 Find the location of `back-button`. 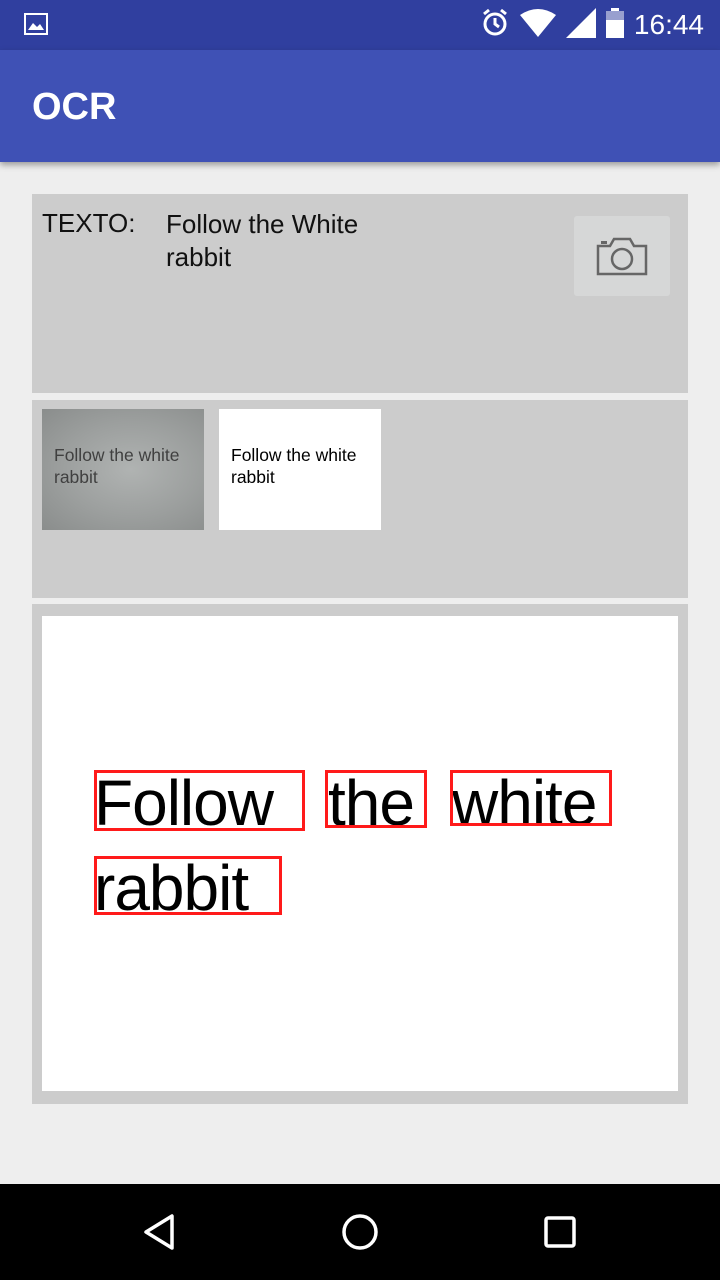

back-button is located at coordinates (160, 1232).